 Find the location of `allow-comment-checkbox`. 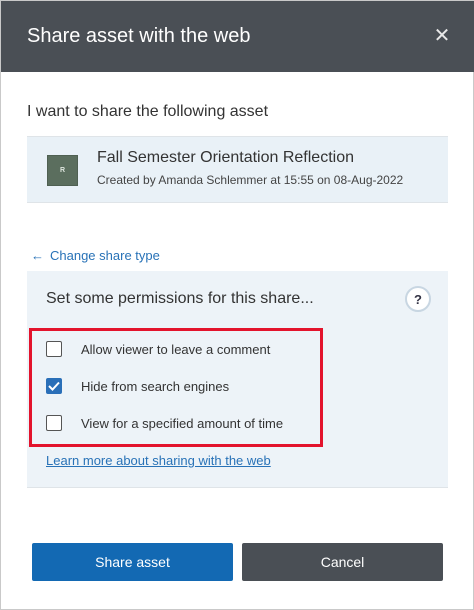

allow-comment-checkbox is located at coordinates (54, 349).